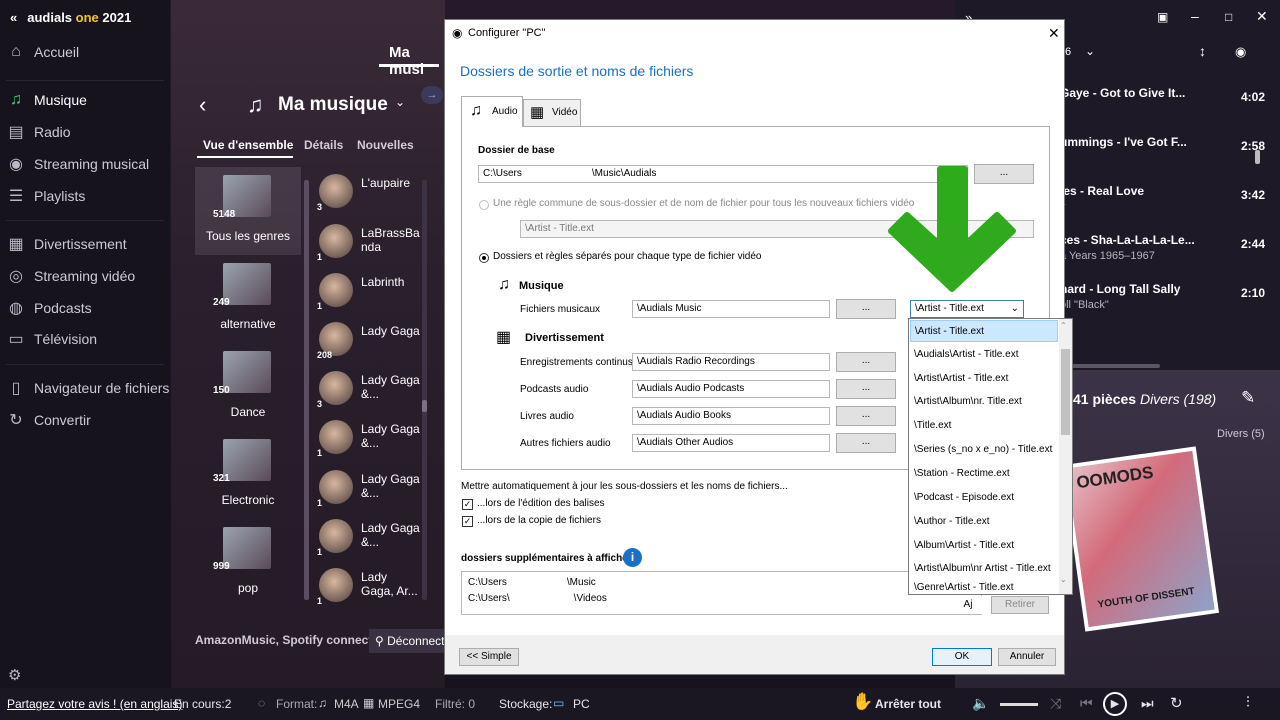  What do you see at coordinates (372, 588) in the screenshot?
I see `artist-item: Lady Gaga, Ar... 1` at bounding box center [372, 588].